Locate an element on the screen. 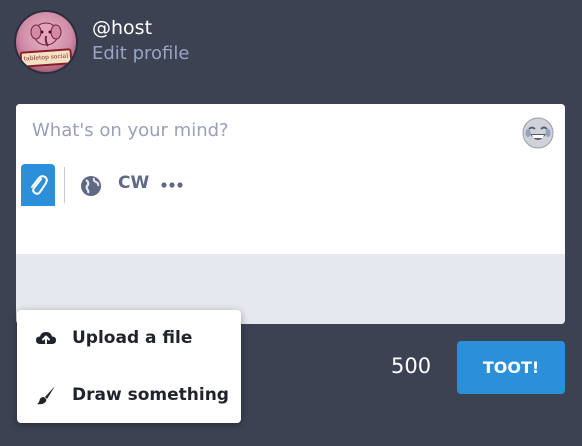  menu-item-label: Upload a file is located at coordinates (132, 338).